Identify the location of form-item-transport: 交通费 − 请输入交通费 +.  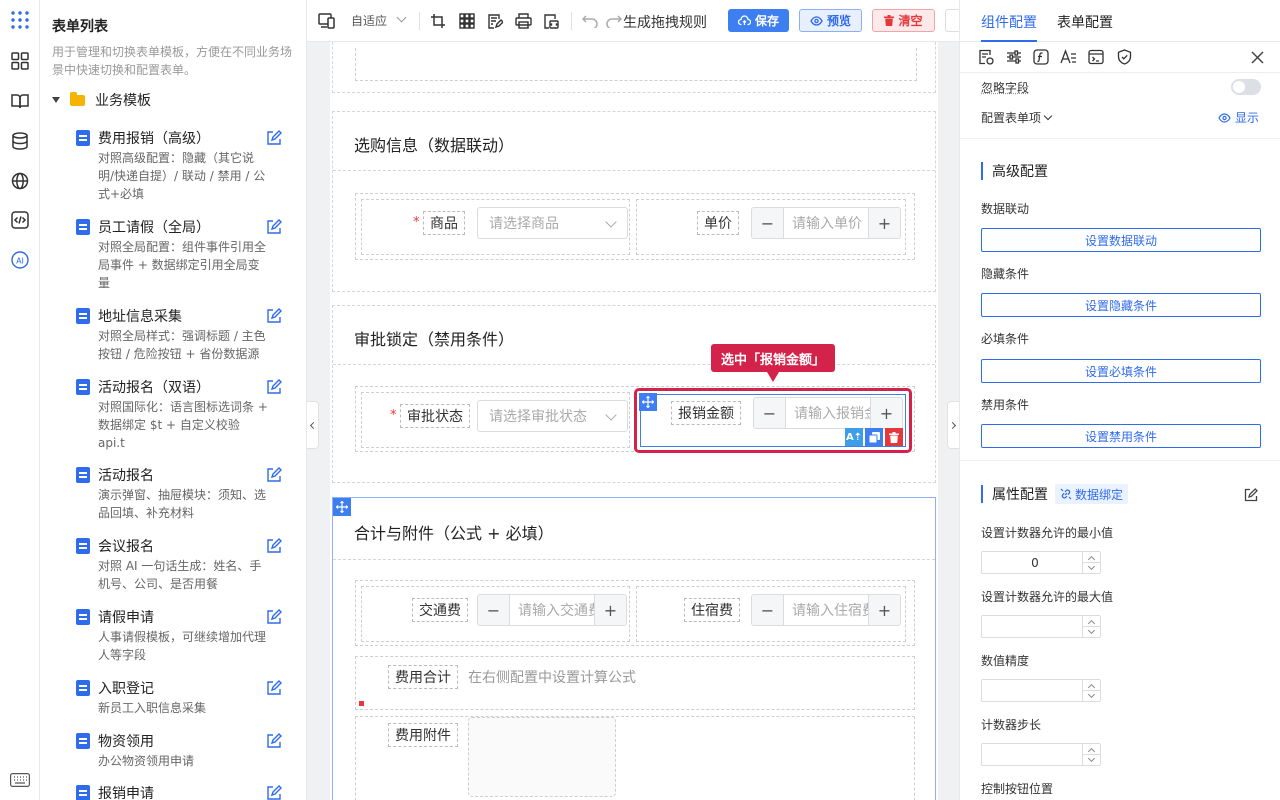
(495, 614).